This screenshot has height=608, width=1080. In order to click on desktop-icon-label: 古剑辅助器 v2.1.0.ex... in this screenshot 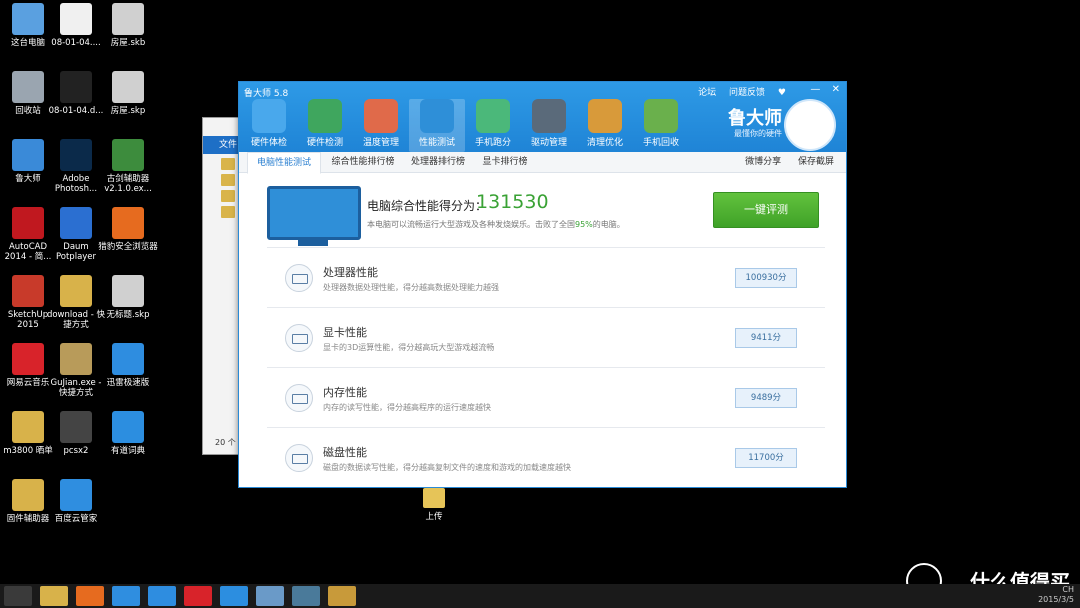, I will do `click(128, 184)`.